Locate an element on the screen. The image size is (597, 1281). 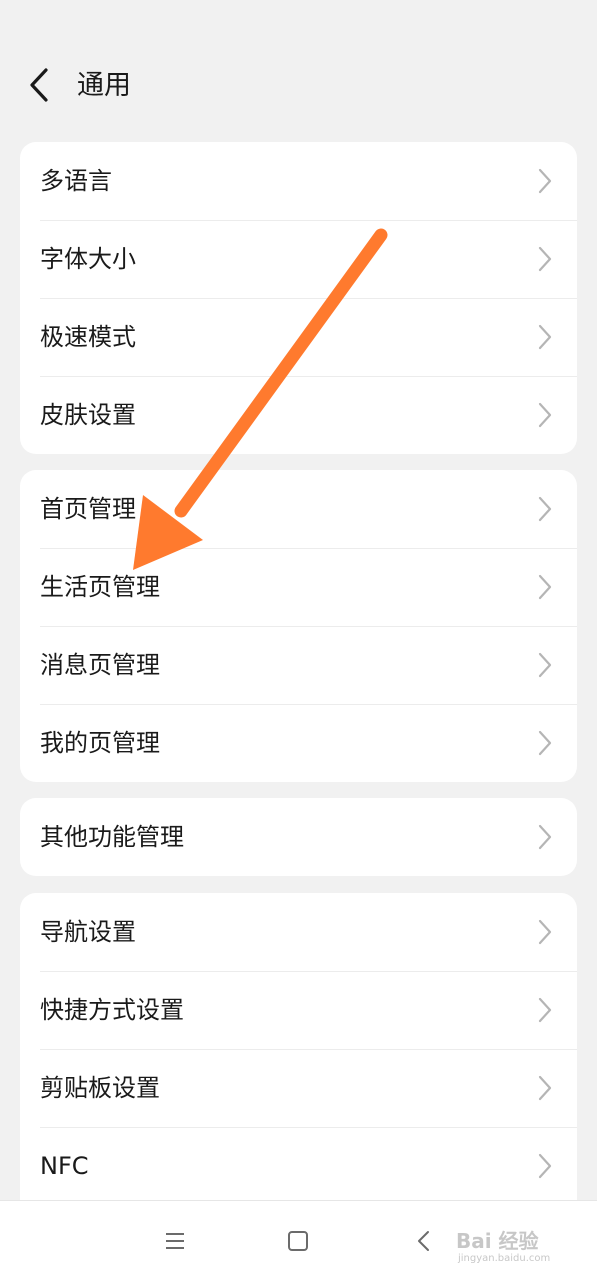
baidu-jingyan-watermark: Bai 经验 jingyan.baidu.com is located at coordinates (516, 1244).